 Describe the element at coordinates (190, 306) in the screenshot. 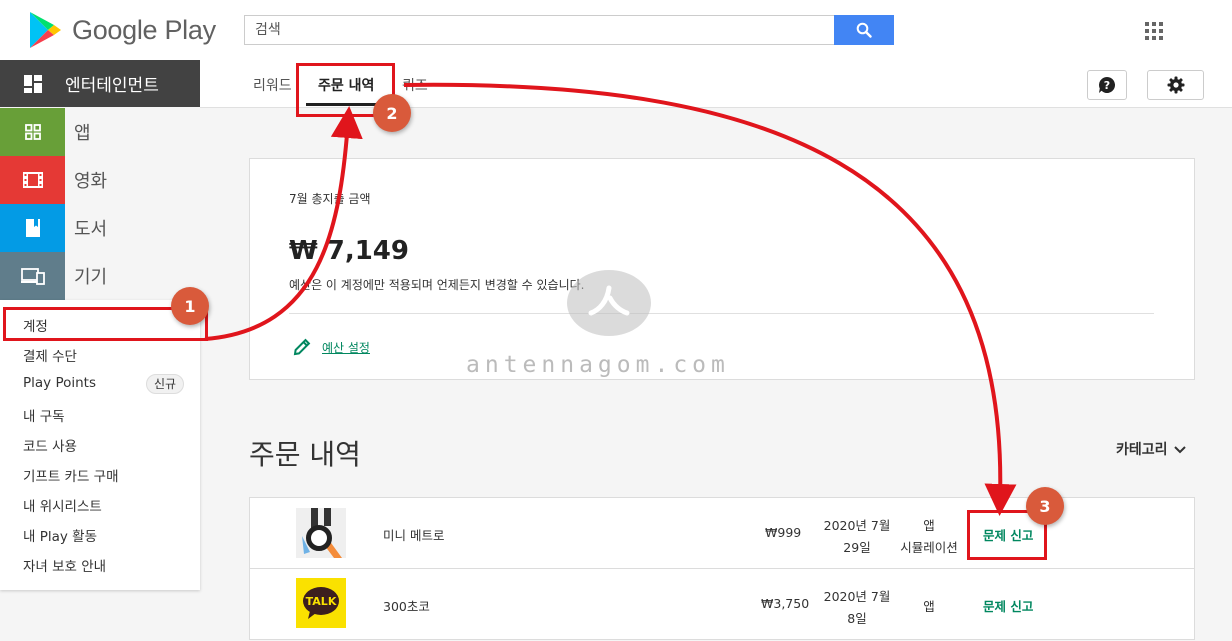

I see `step-1-badge: 1` at that location.